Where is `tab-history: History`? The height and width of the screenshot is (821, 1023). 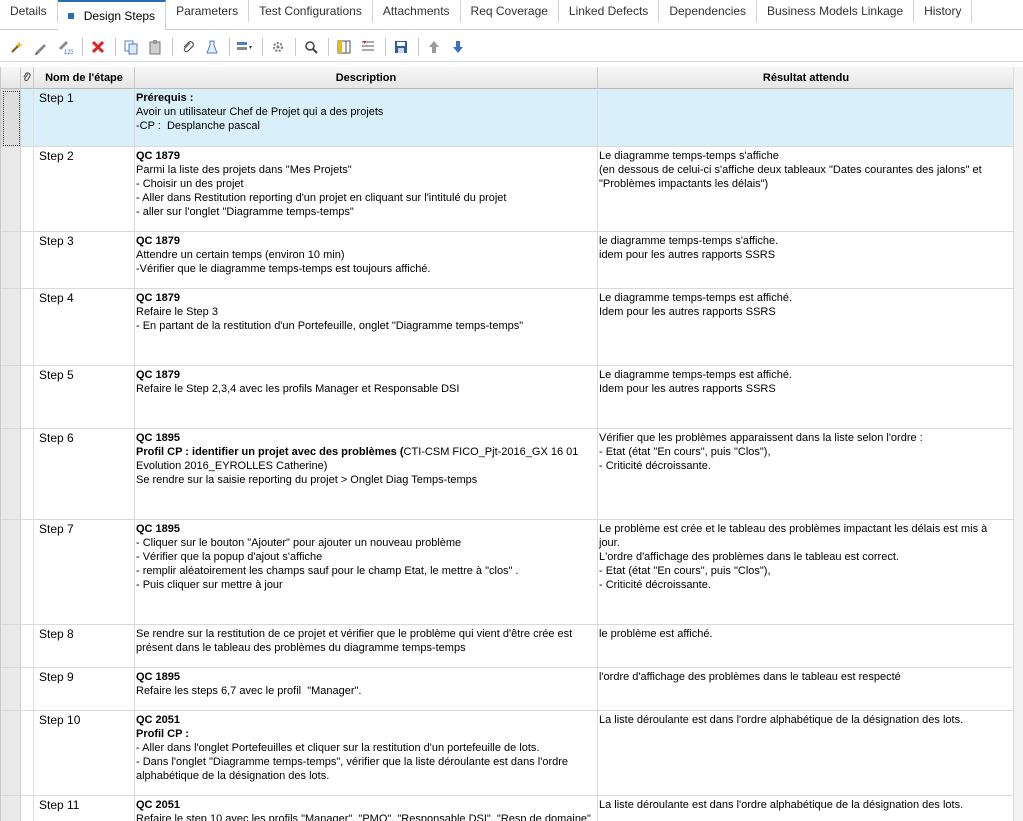 tab-history: History is located at coordinates (943, 11).